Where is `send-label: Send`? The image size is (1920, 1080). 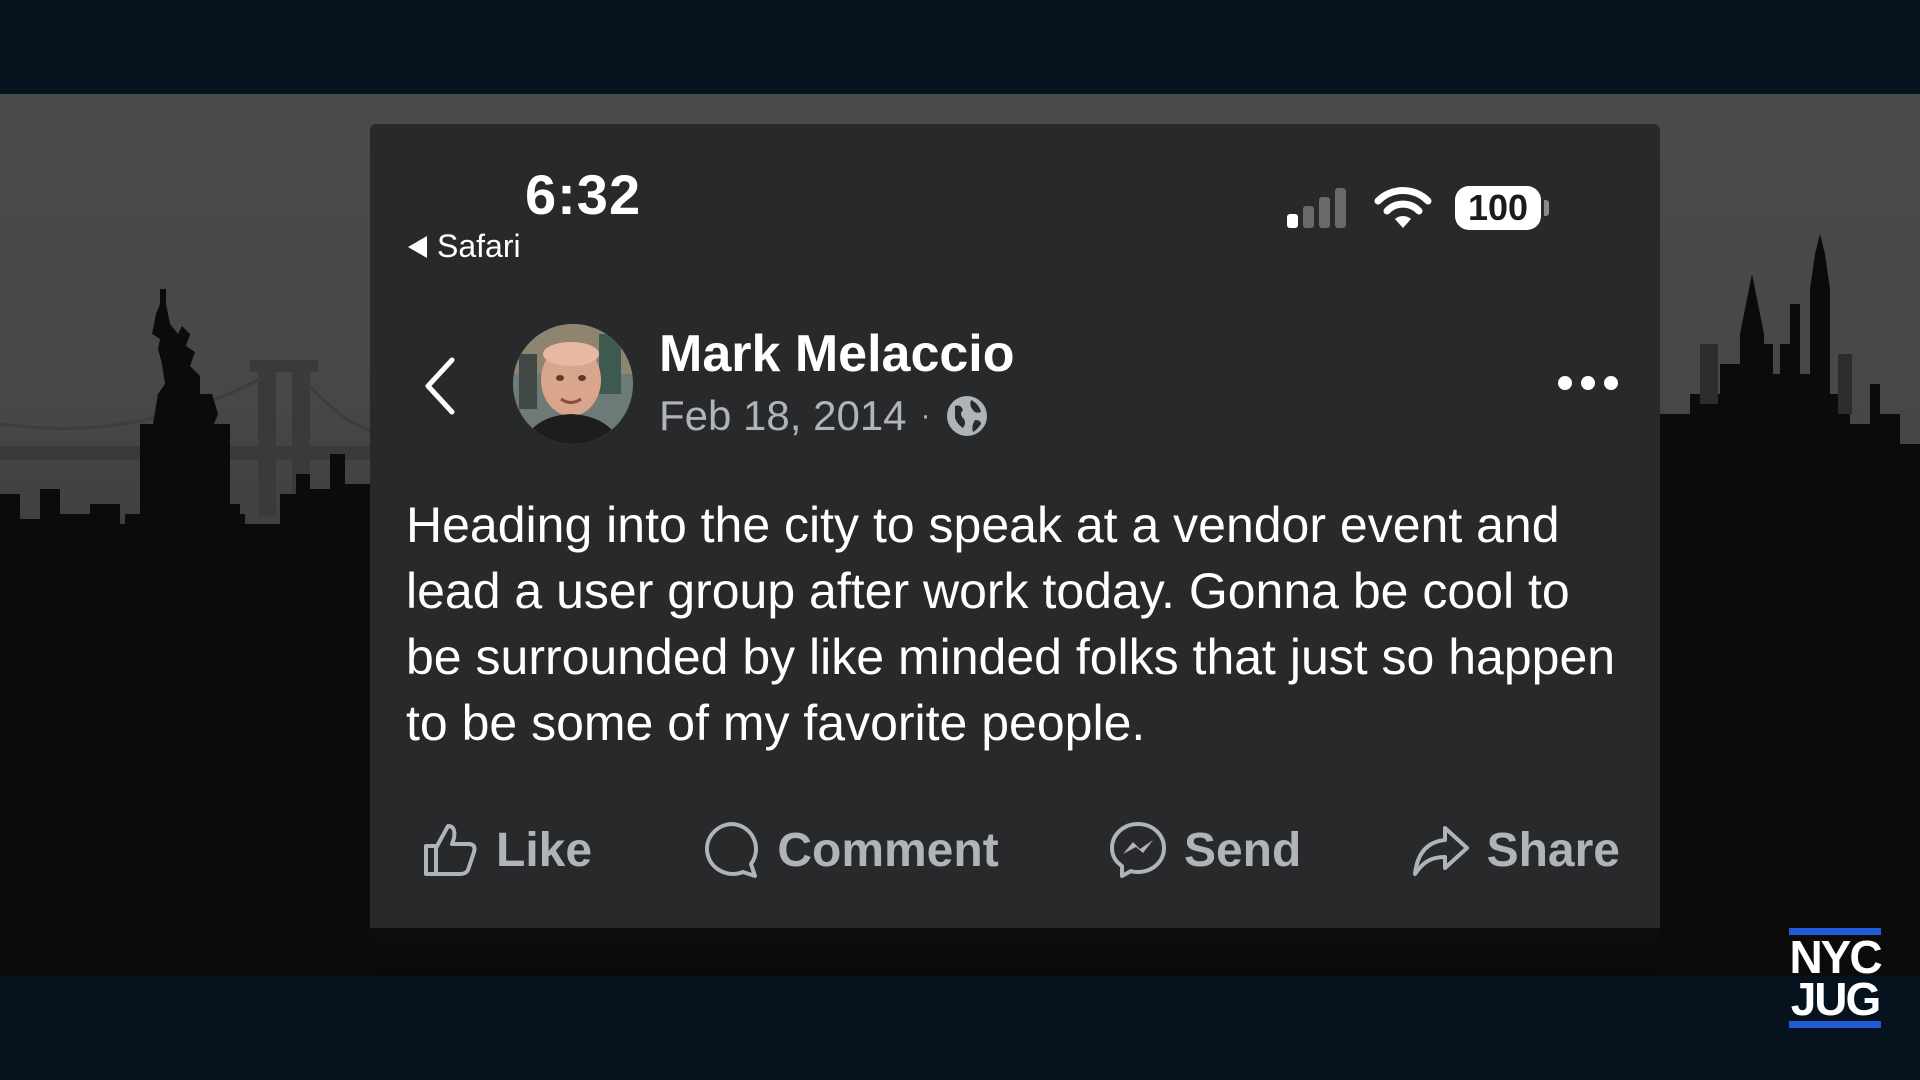 send-label: Send is located at coordinates (1242, 850).